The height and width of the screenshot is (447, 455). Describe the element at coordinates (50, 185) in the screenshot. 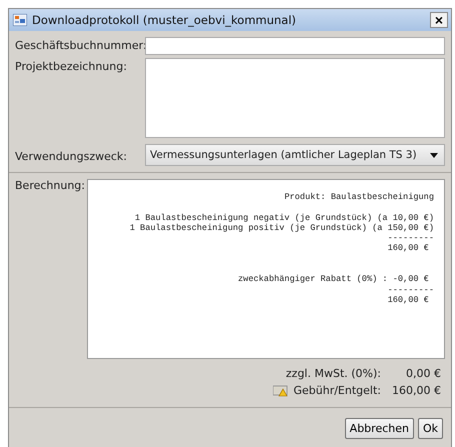

I see `field-label: Berechnung:` at that location.